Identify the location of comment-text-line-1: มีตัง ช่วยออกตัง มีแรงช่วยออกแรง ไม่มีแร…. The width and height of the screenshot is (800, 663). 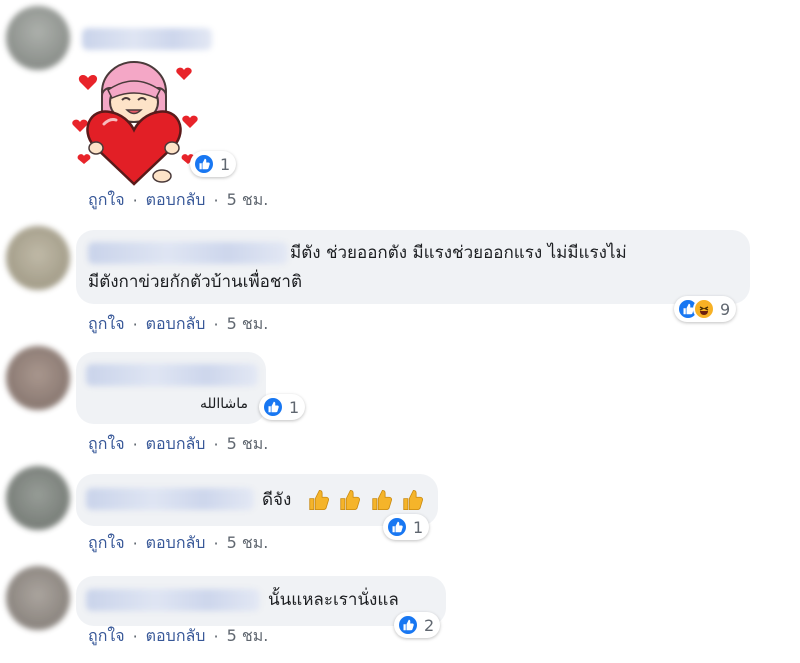
(458, 253).